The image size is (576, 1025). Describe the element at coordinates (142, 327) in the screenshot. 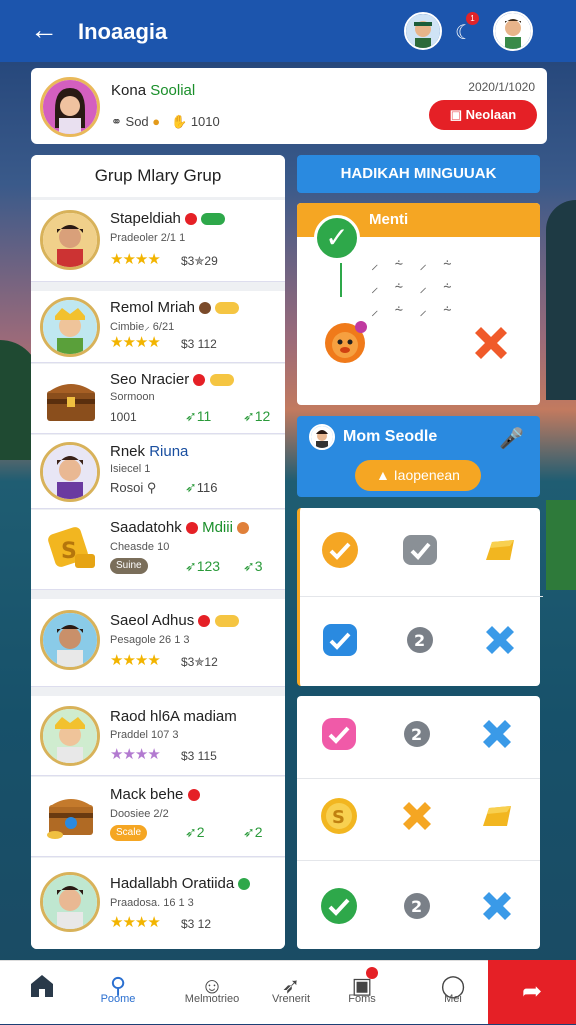

I see `list-item-sub: Cimbie⸝ 6/21` at that location.